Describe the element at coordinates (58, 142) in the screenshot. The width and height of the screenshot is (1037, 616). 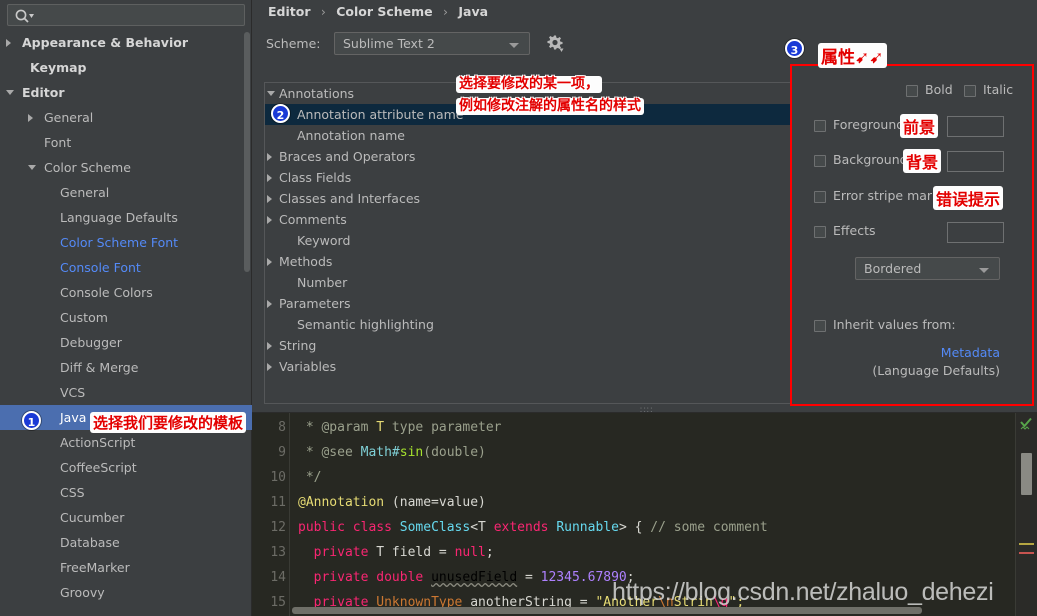
I see `sidebar-item-label: Font` at that location.